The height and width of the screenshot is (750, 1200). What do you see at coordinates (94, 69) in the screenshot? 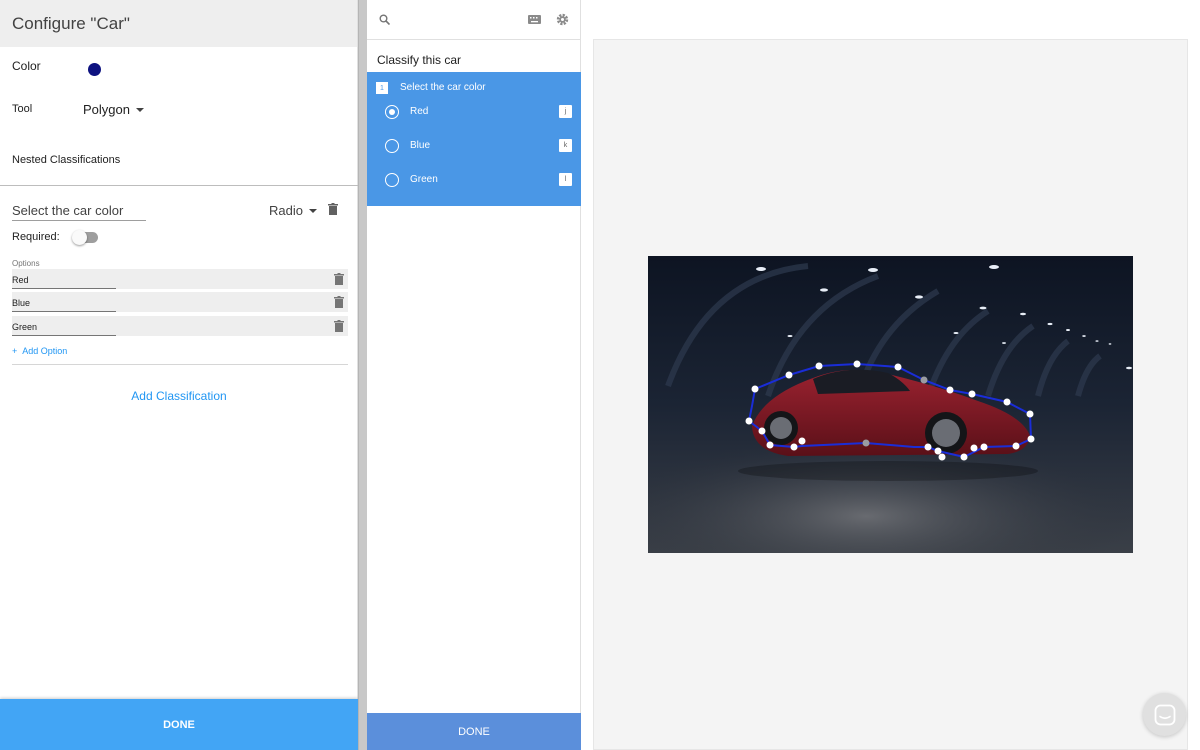
I see `color-swatch` at bounding box center [94, 69].